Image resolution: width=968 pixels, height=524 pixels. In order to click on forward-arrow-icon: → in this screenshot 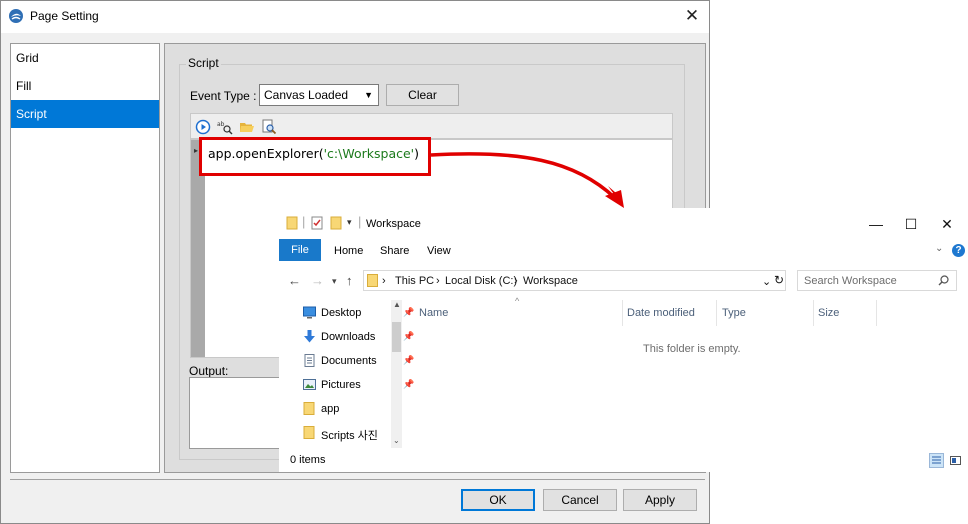, I will do `click(317, 280)`.